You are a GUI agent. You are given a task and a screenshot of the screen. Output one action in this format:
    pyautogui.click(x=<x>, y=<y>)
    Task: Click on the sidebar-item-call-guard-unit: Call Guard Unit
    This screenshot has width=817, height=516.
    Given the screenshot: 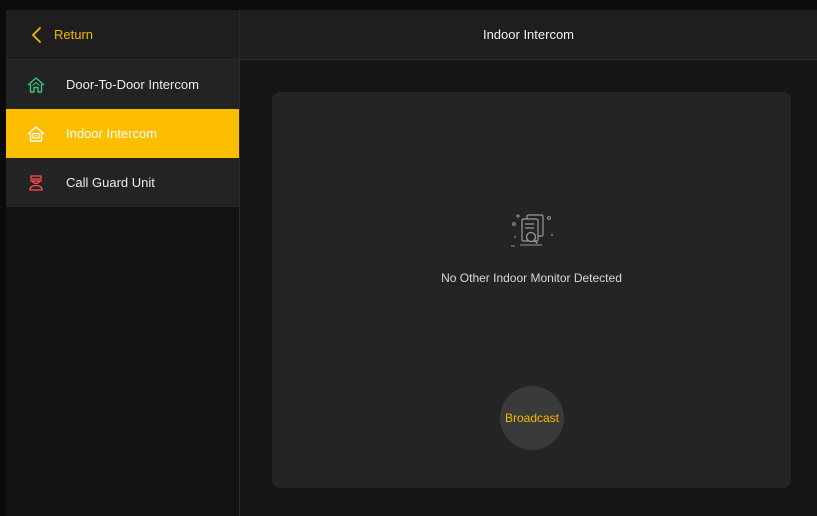 What is the action you would take?
    pyautogui.click(x=122, y=182)
    